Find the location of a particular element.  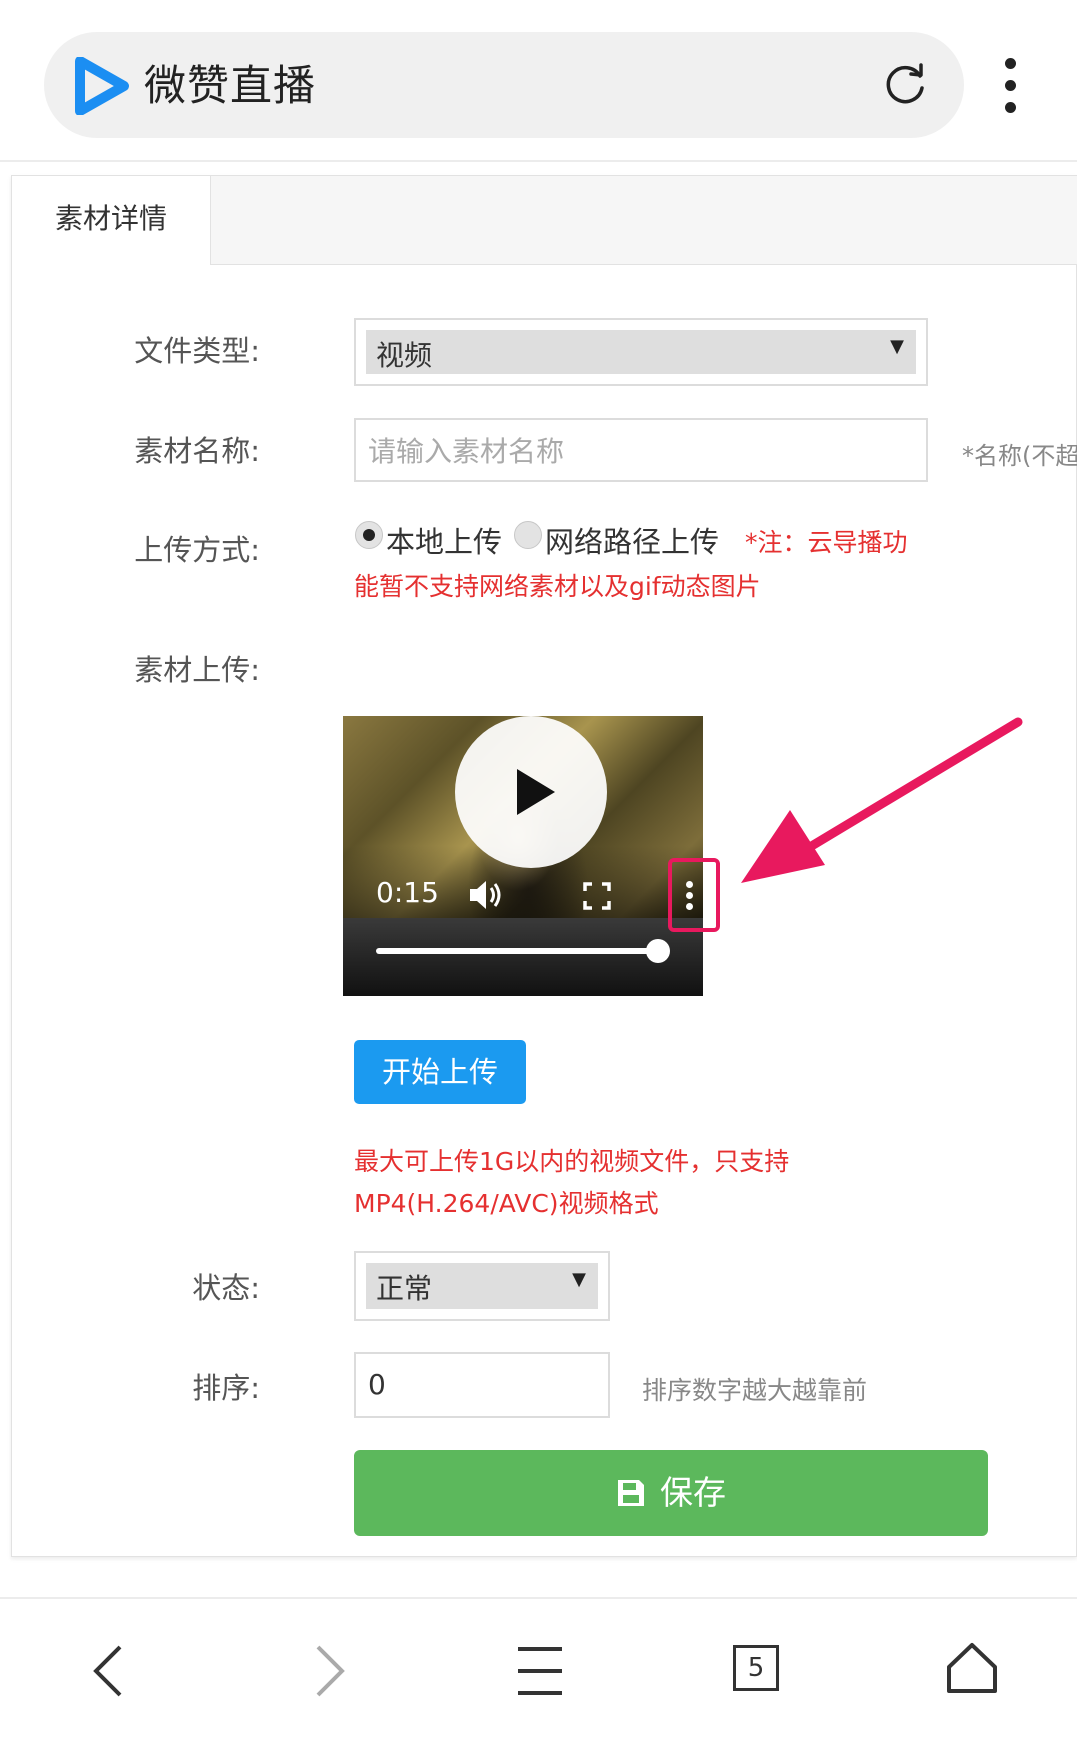

material-name-input: 请输入素材名称 is located at coordinates (641, 450).